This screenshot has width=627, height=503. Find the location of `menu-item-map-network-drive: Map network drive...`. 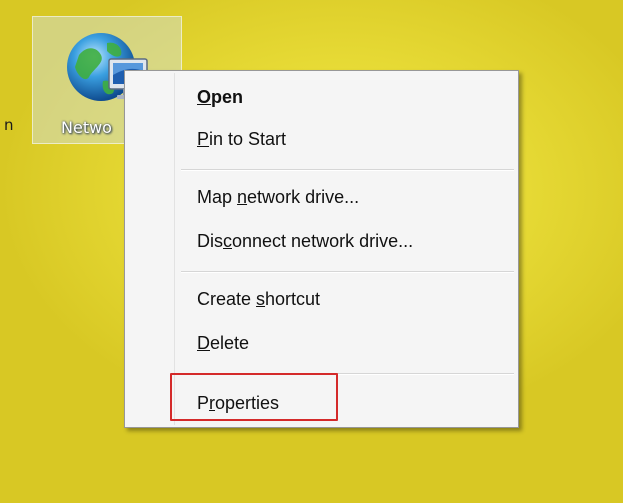

menu-item-map-network-drive: Map network drive... is located at coordinates (278, 197).